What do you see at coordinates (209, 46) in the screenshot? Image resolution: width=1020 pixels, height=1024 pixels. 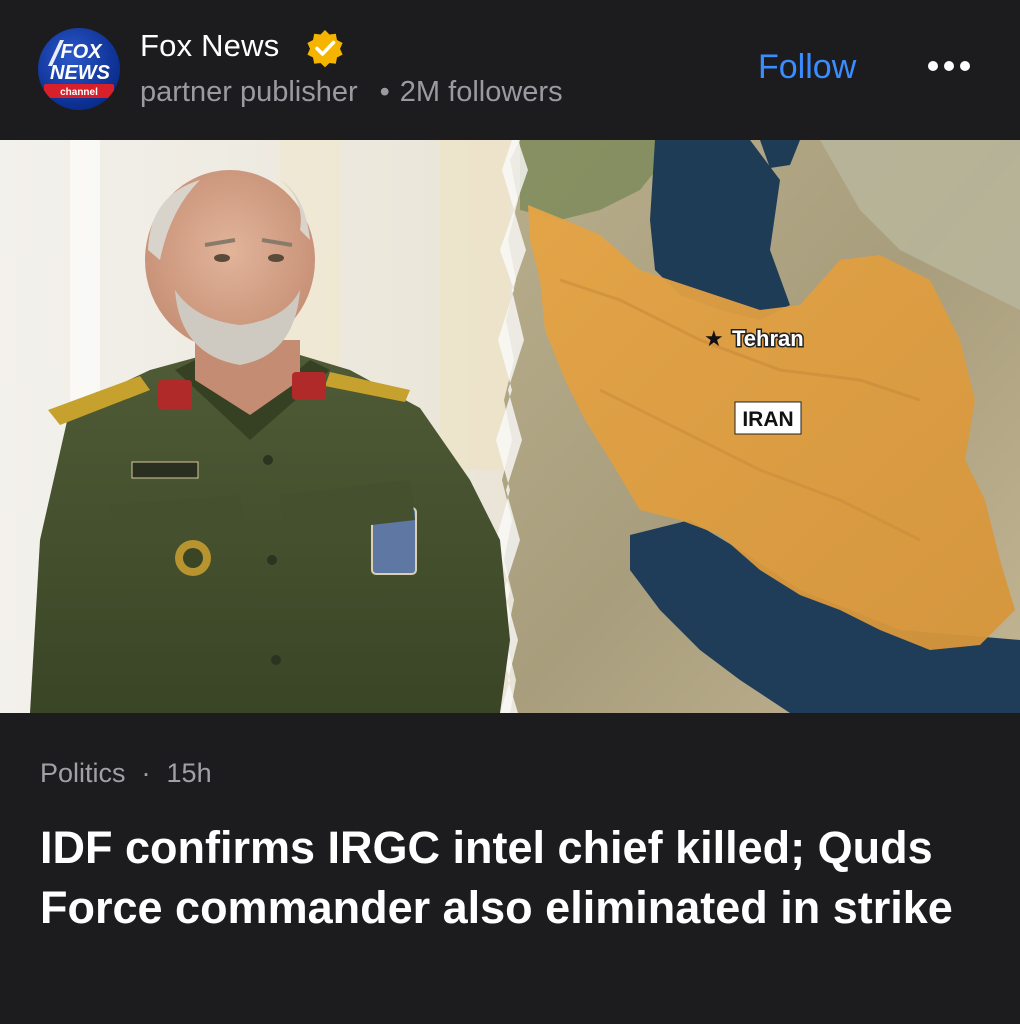 I see `publisher-name: Fox News` at bounding box center [209, 46].